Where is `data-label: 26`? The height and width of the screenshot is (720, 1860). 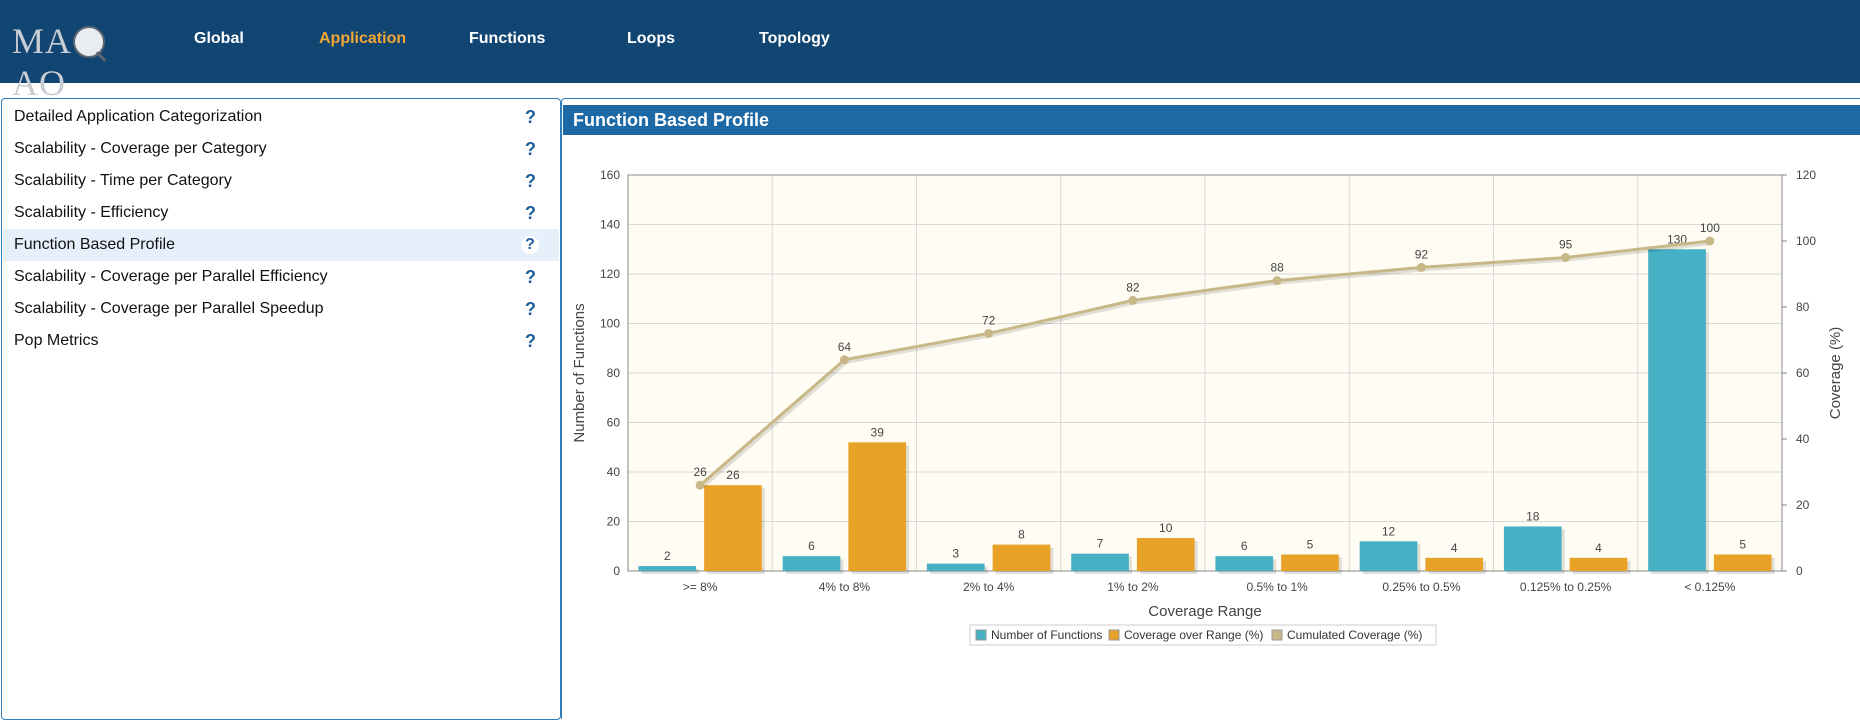 data-label: 26 is located at coordinates (733, 475).